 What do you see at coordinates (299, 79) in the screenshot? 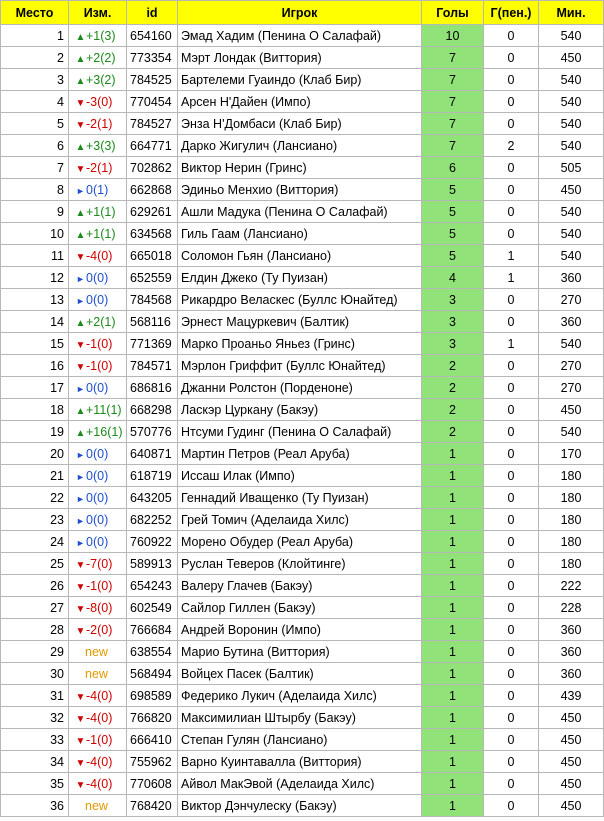
I see `player-cell: Бартелеми Гуаиндо (Клаб Бир)` at bounding box center [299, 79].